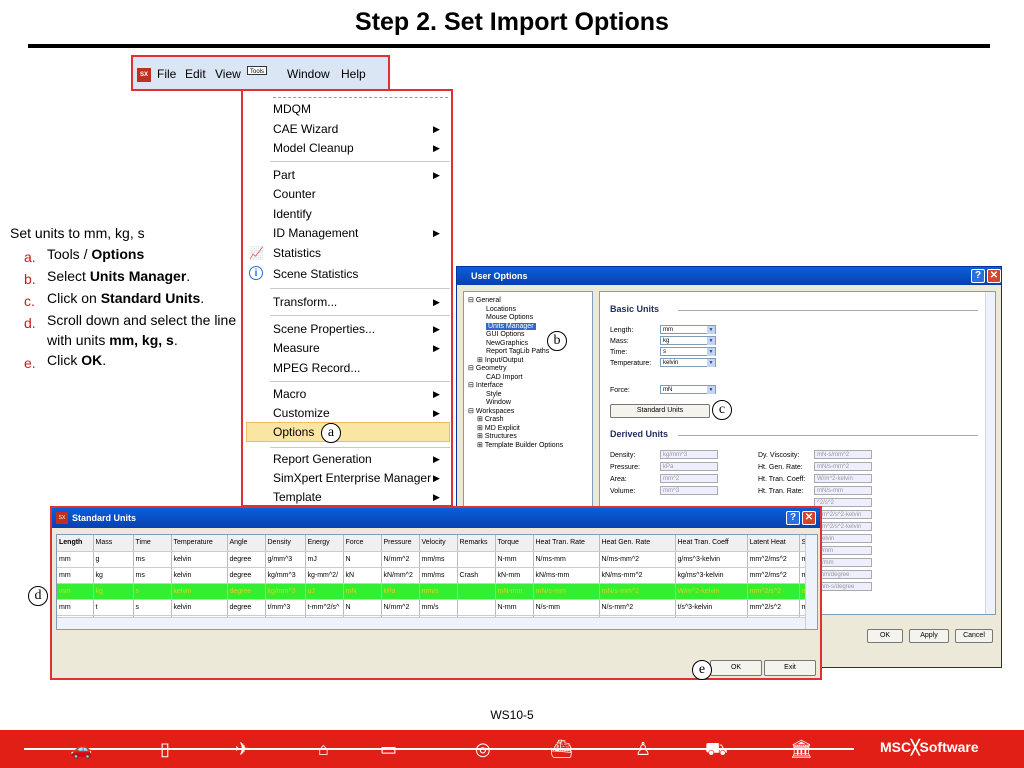 The height and width of the screenshot is (768, 1024). What do you see at coordinates (619, 352) in the screenshot?
I see `time-label: Time:` at bounding box center [619, 352].